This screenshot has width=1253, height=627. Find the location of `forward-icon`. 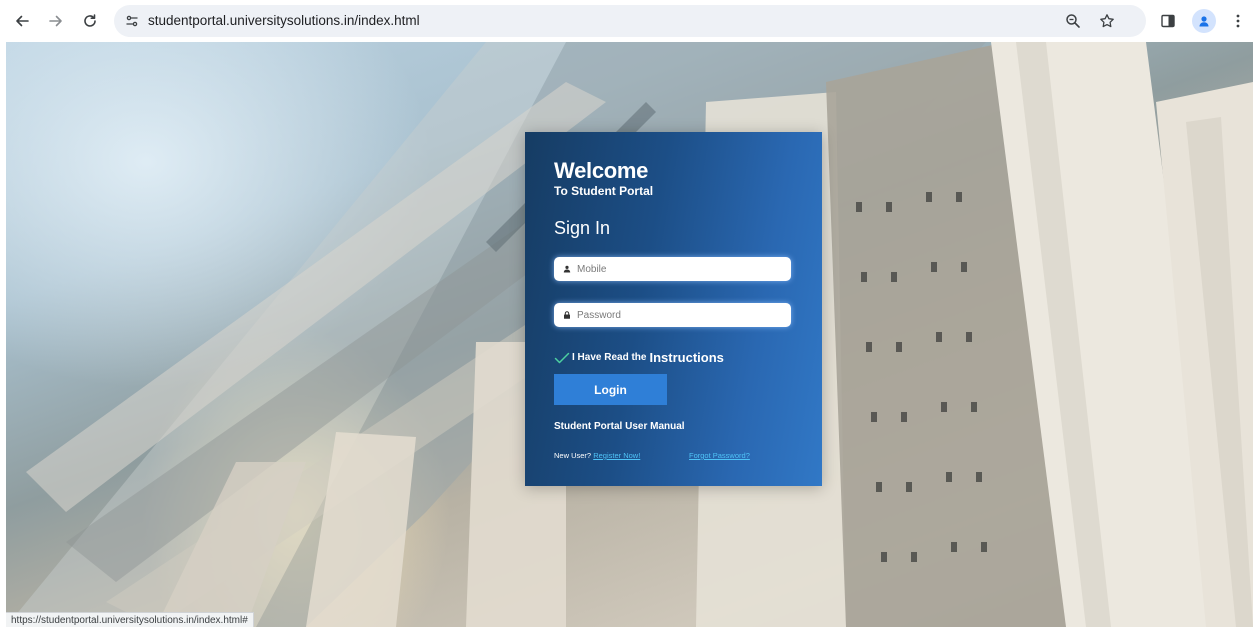

forward-icon is located at coordinates (56, 21).